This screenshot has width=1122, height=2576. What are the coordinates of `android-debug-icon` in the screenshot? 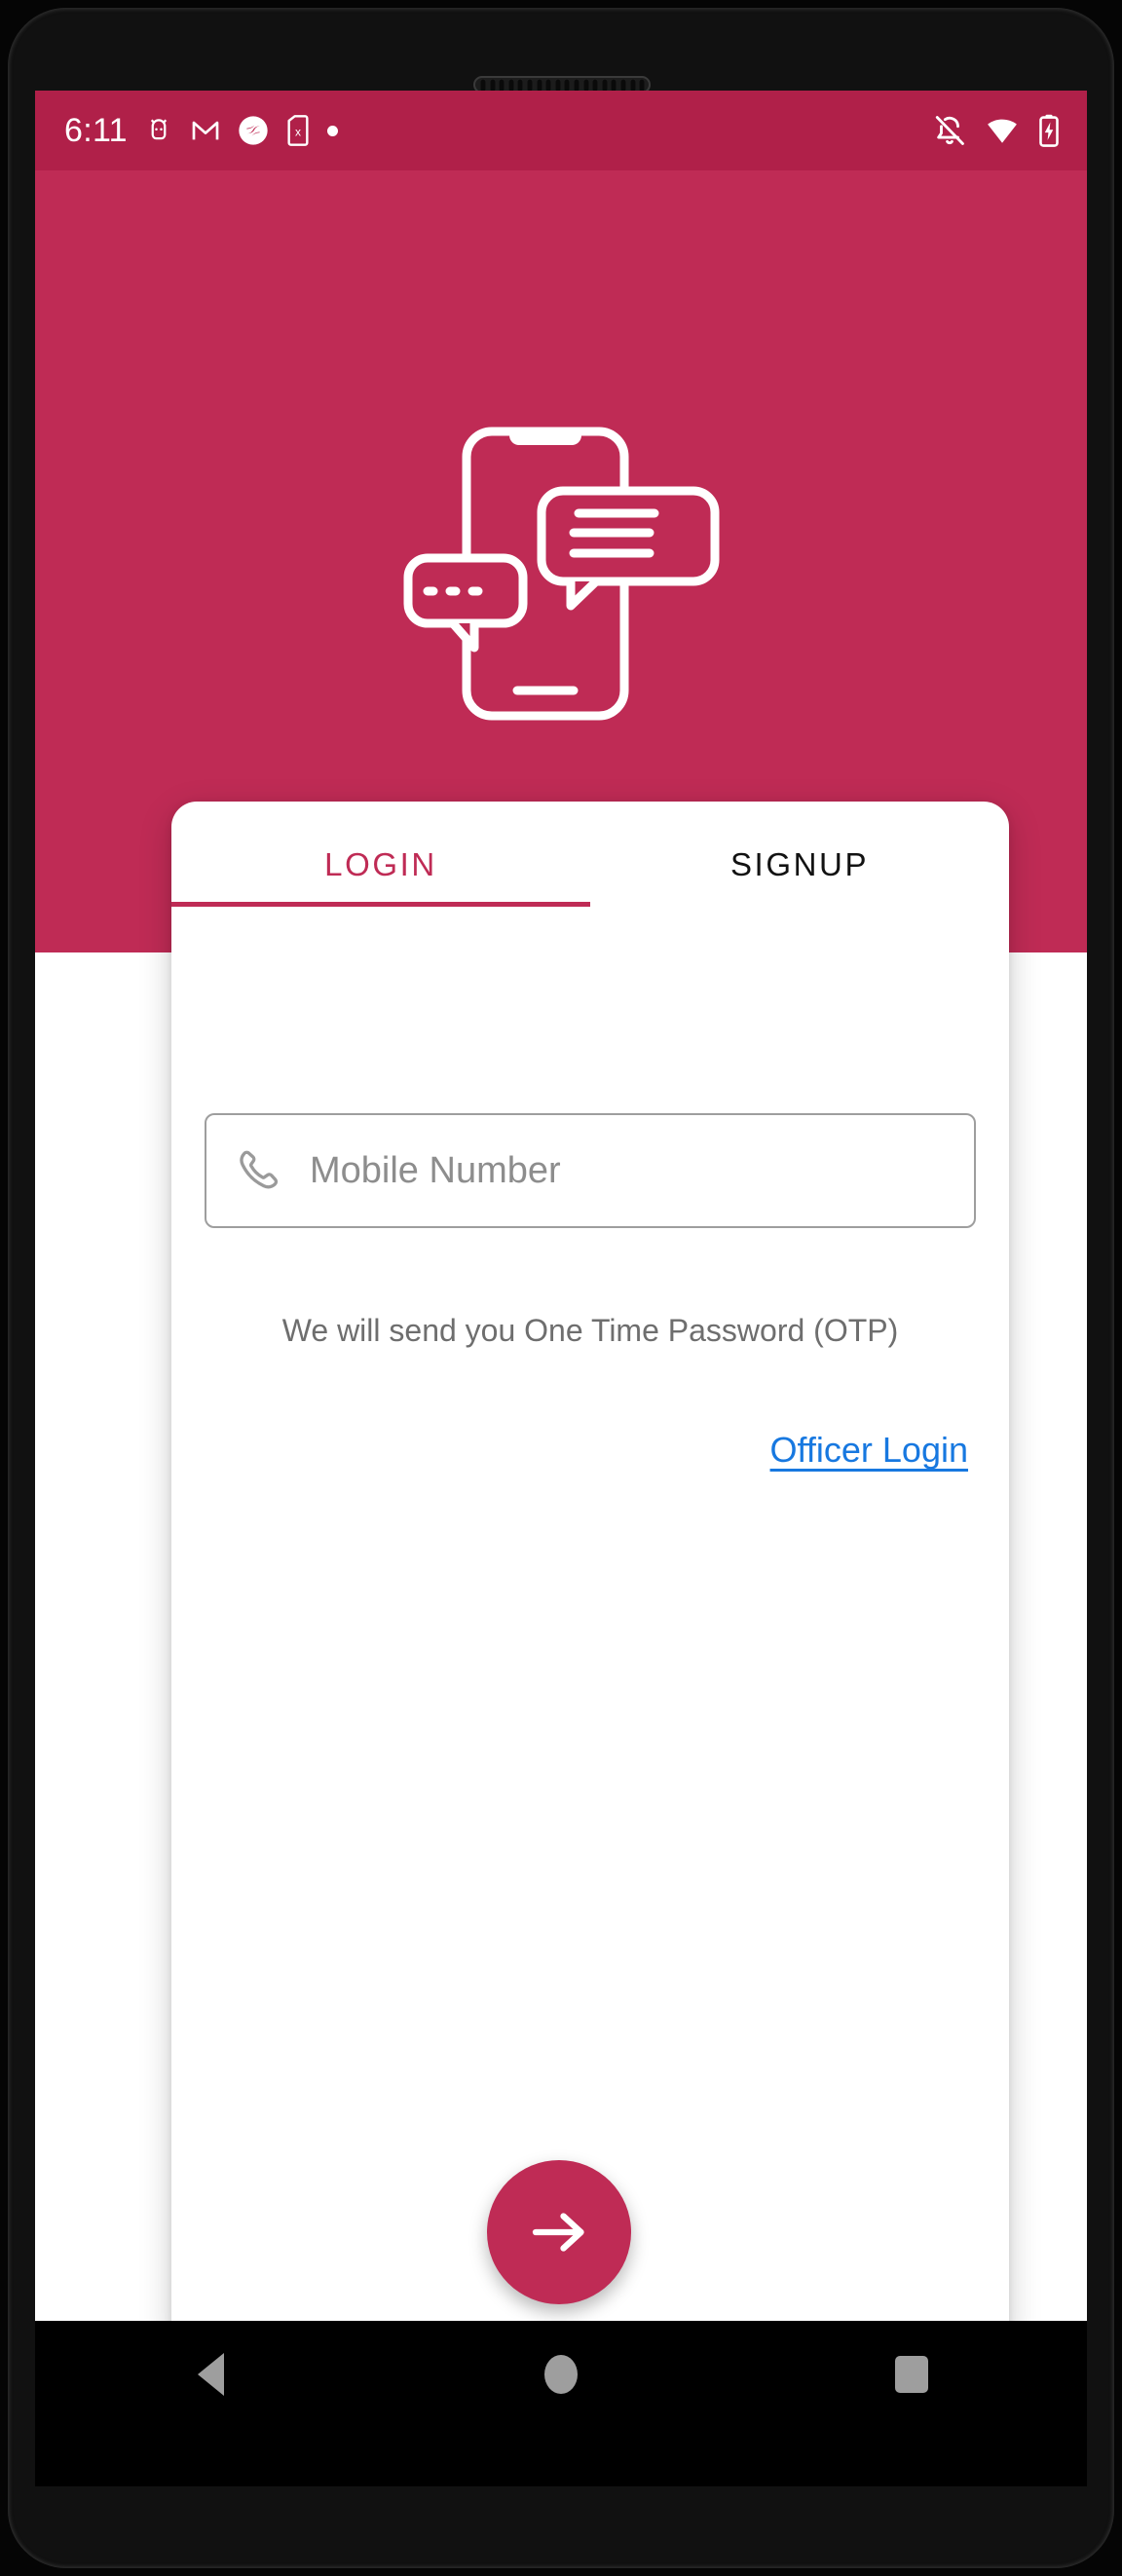 It's located at (159, 129).